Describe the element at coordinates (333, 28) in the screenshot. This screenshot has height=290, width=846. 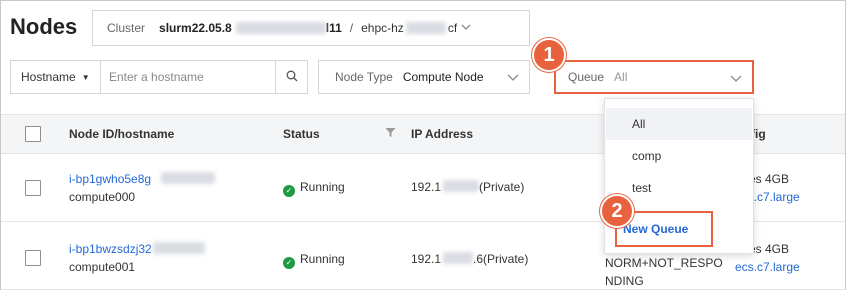
I see `cluster-name-suffix: l11` at that location.